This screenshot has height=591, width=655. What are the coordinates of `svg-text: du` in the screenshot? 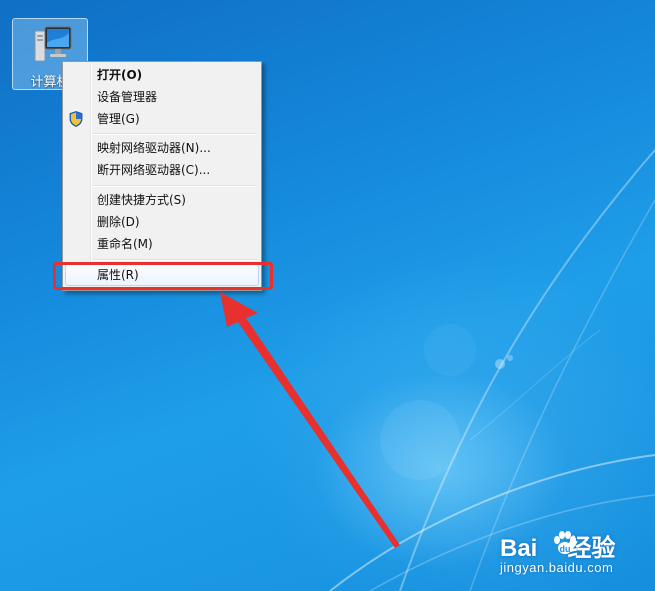 It's located at (565, 549).